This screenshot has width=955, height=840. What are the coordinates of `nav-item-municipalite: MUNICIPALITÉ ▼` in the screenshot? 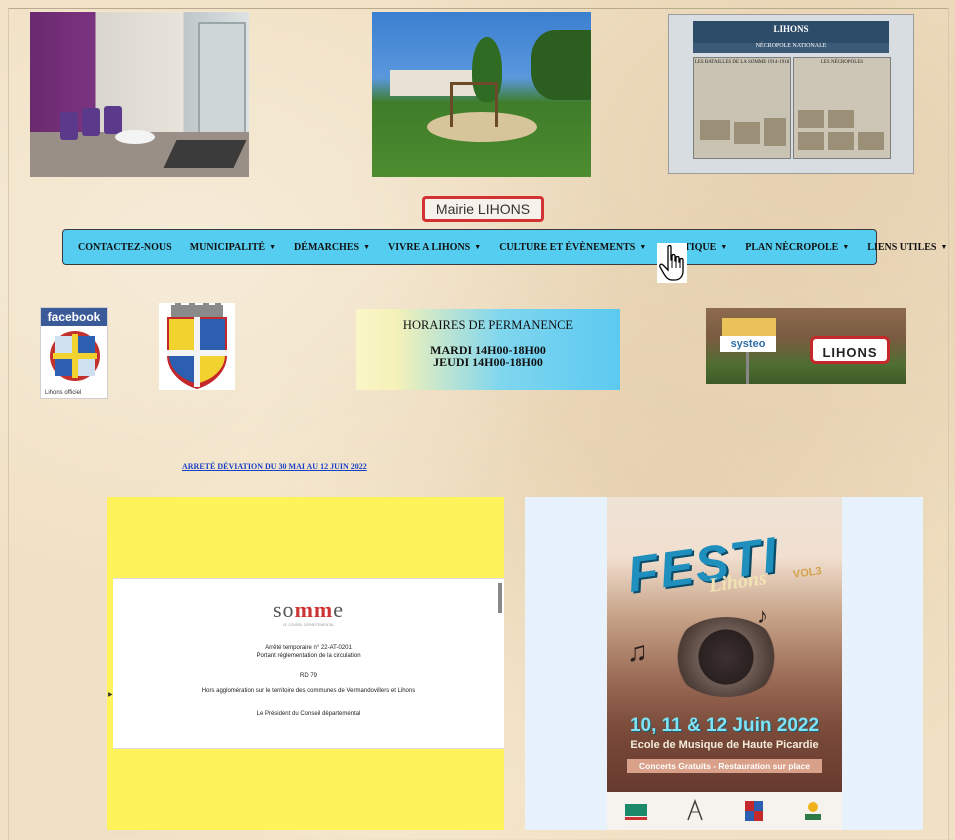 It's located at (233, 247).